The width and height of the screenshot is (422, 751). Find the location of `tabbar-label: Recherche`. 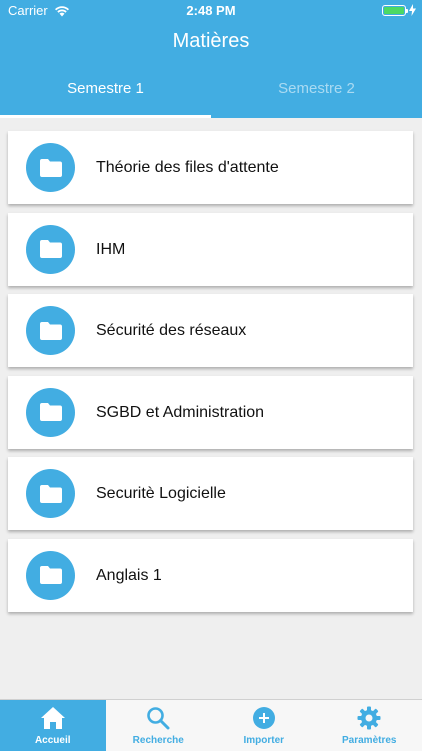

tabbar-label: Recherche is located at coordinates (158, 740).